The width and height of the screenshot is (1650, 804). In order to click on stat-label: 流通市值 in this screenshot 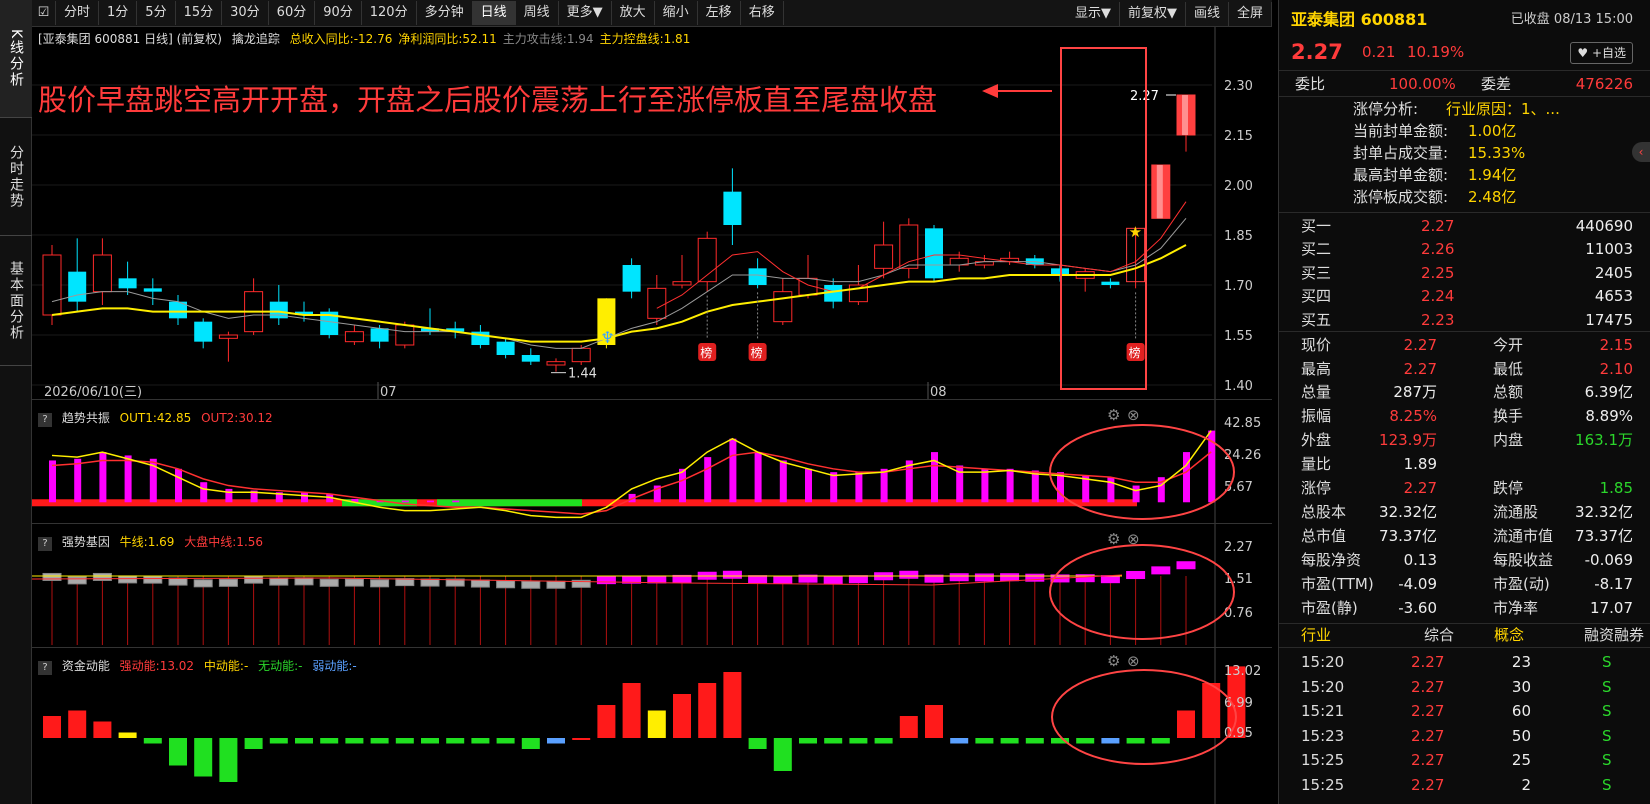, I will do `click(1523, 536)`.